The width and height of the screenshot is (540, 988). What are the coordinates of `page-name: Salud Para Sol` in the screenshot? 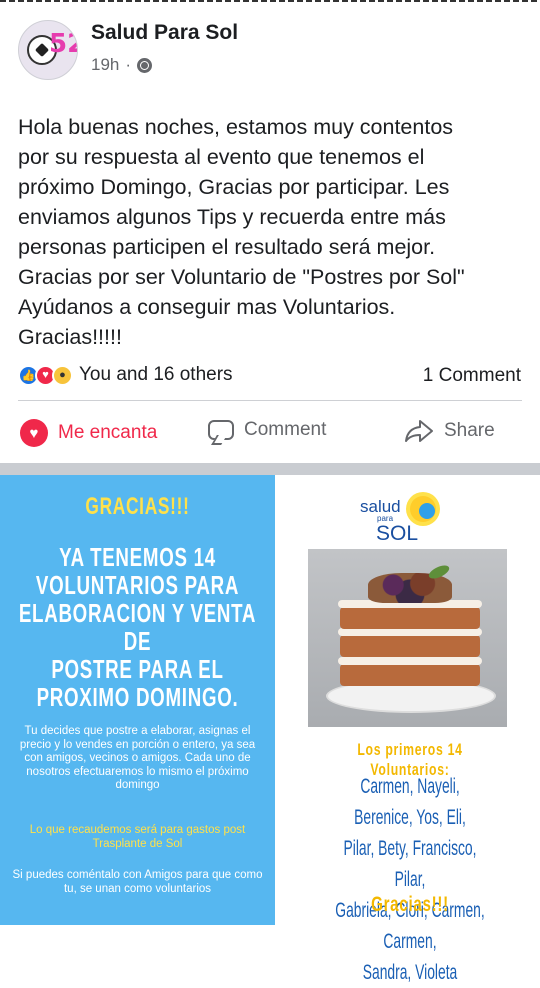 It's located at (164, 33).